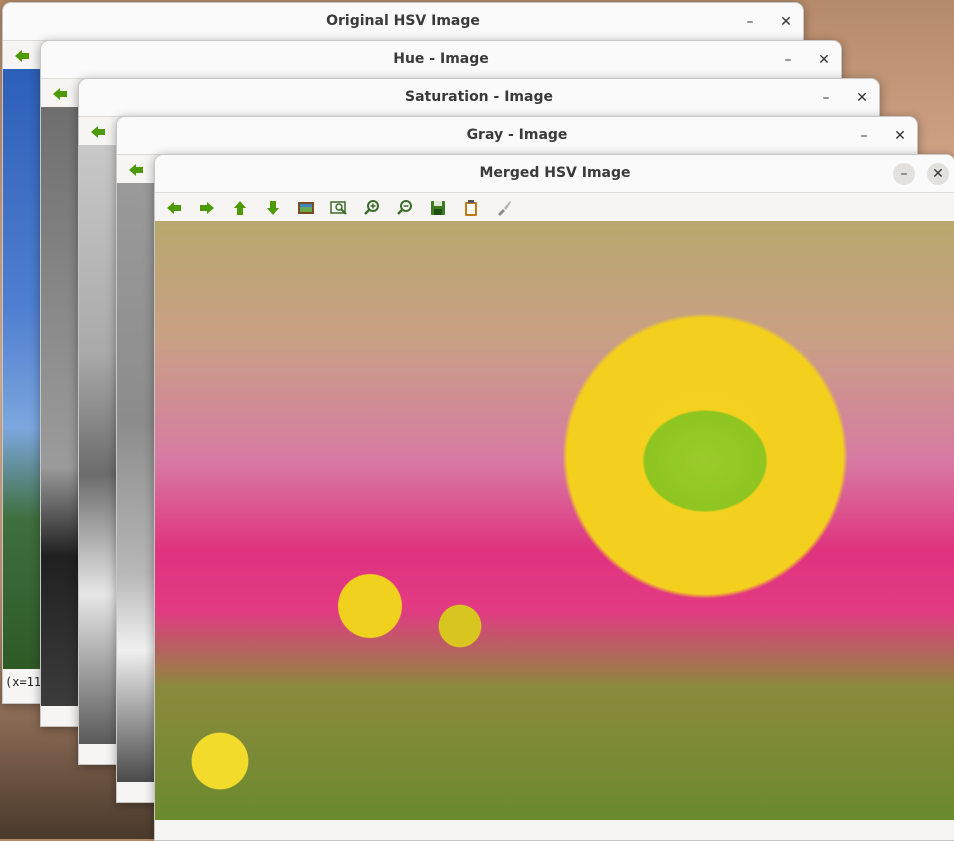  What do you see at coordinates (240, 208) in the screenshot?
I see `arrow-up-icon` at bounding box center [240, 208].